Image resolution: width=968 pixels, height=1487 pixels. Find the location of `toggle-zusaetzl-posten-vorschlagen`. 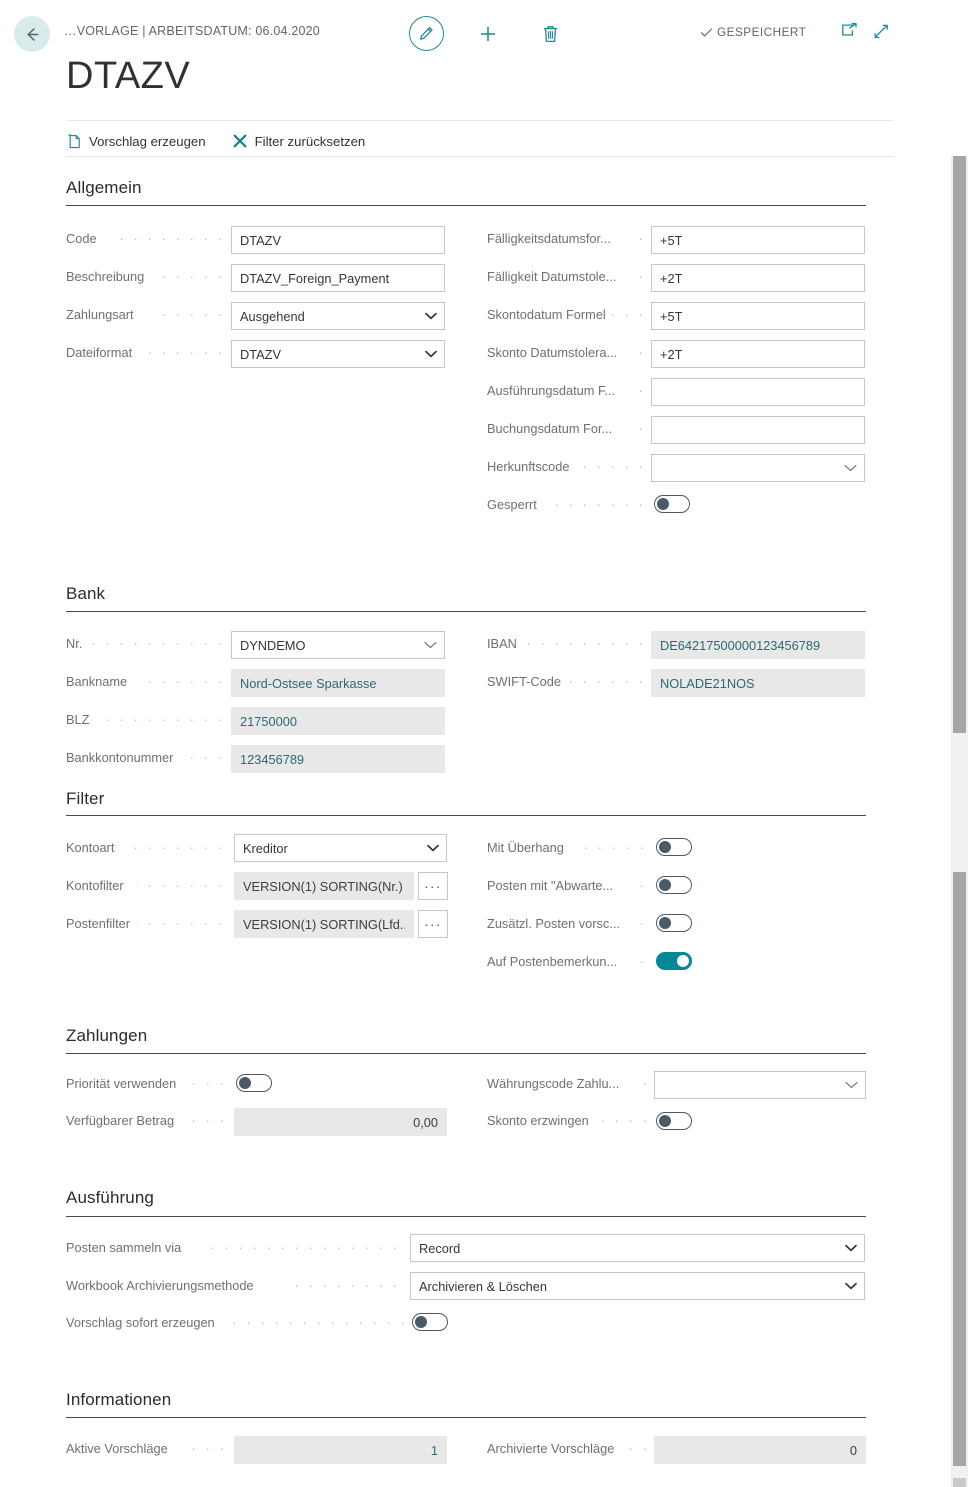

toggle-zusaetzl-posten-vorschlagen is located at coordinates (674, 923).